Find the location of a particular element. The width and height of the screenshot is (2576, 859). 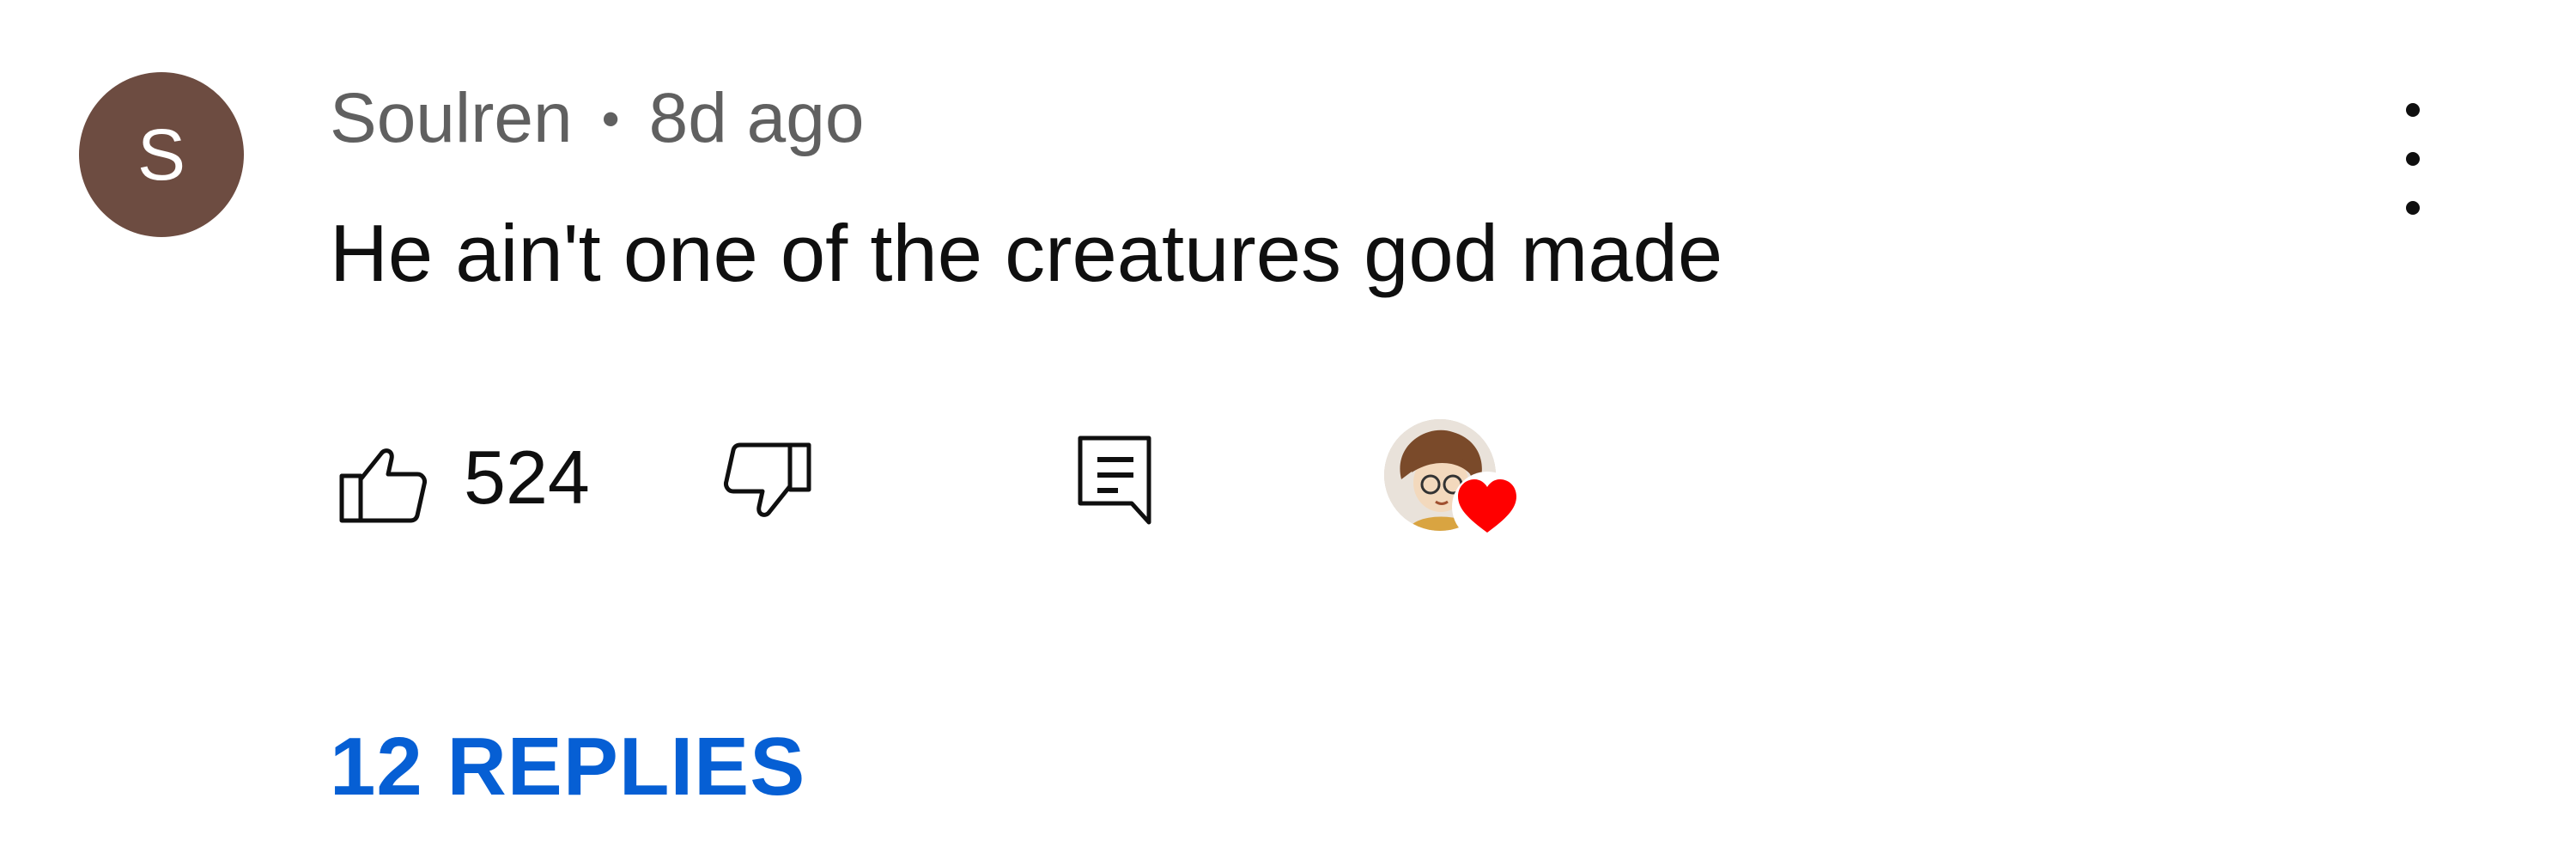

author-name: Soulren is located at coordinates (452, 119).